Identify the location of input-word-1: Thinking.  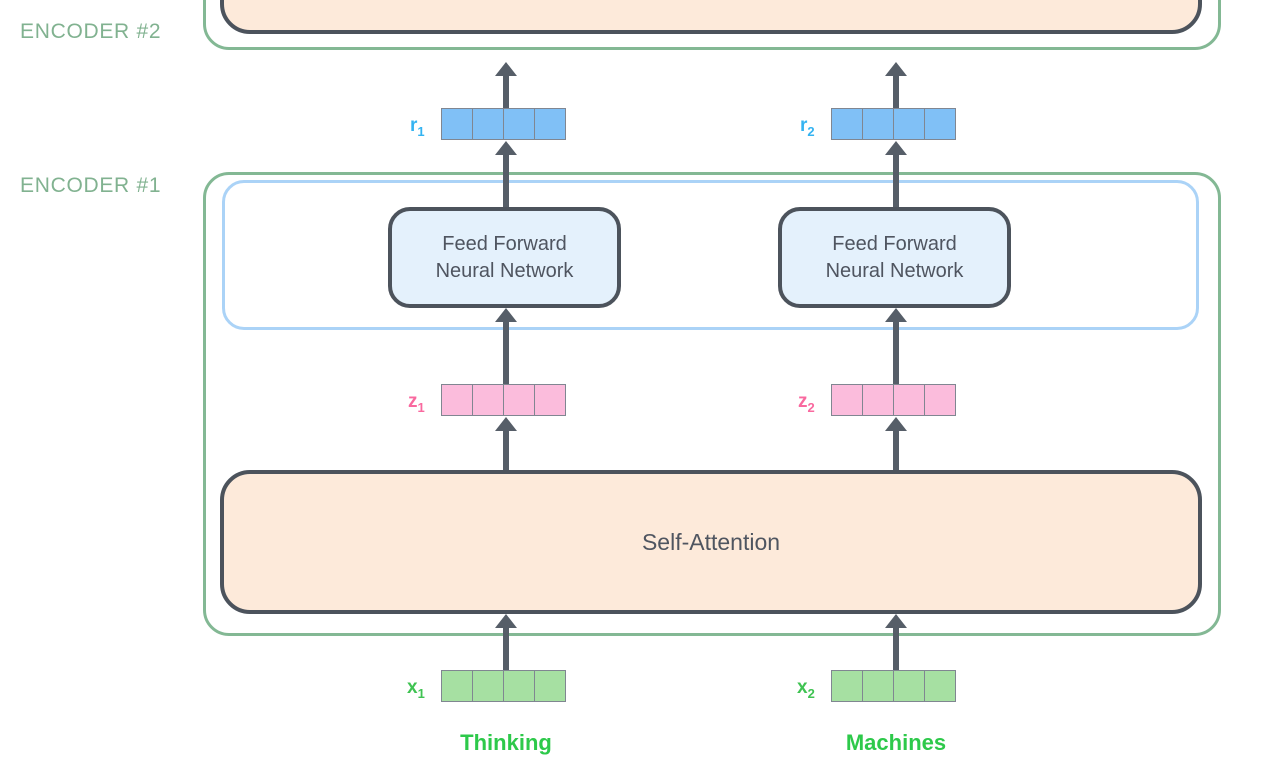
(506, 742).